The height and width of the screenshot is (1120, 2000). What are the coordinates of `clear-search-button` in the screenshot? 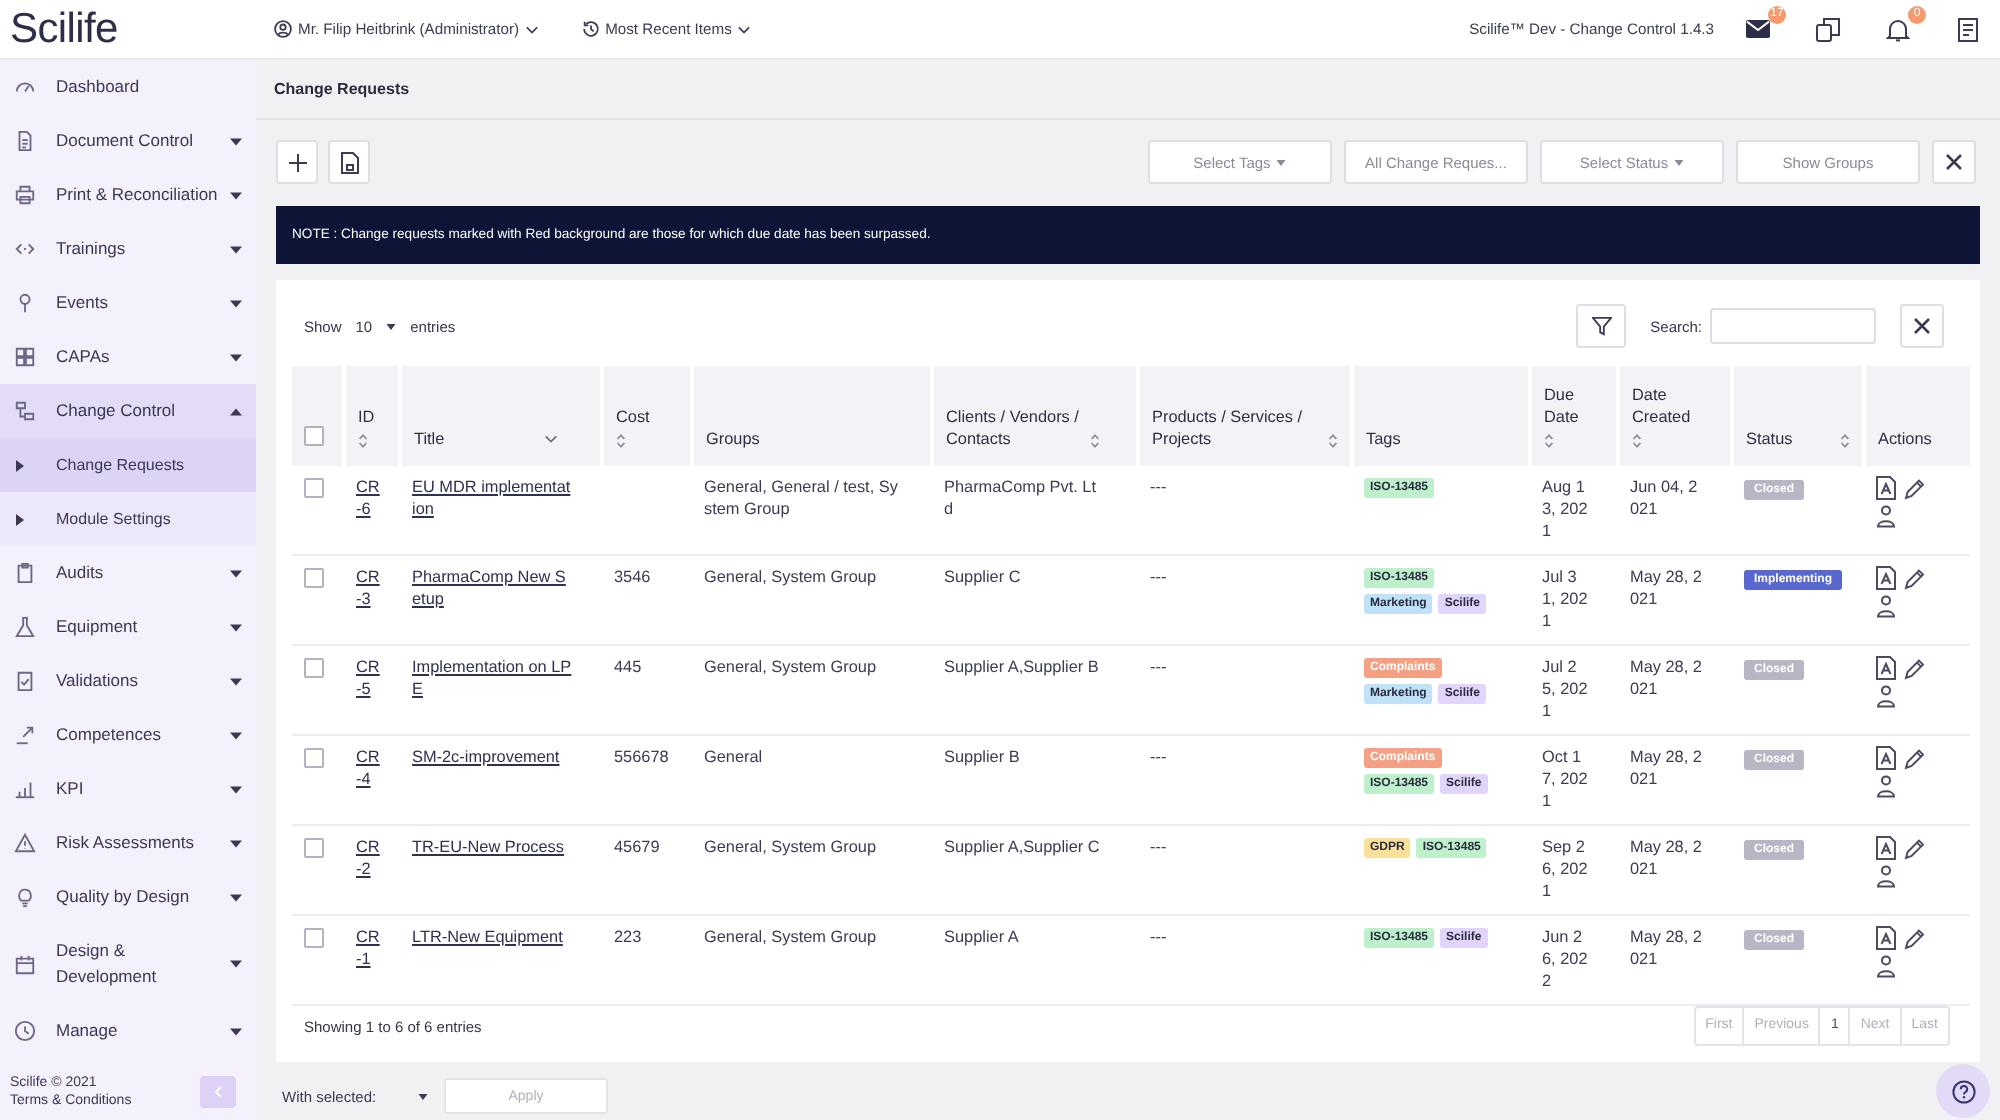 It's located at (1922, 326).